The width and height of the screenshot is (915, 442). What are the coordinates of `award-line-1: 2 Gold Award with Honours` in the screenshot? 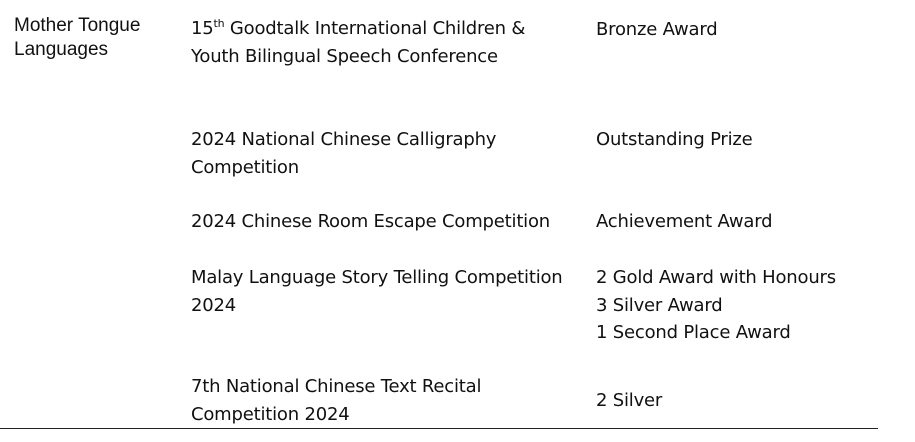 It's located at (716, 277).